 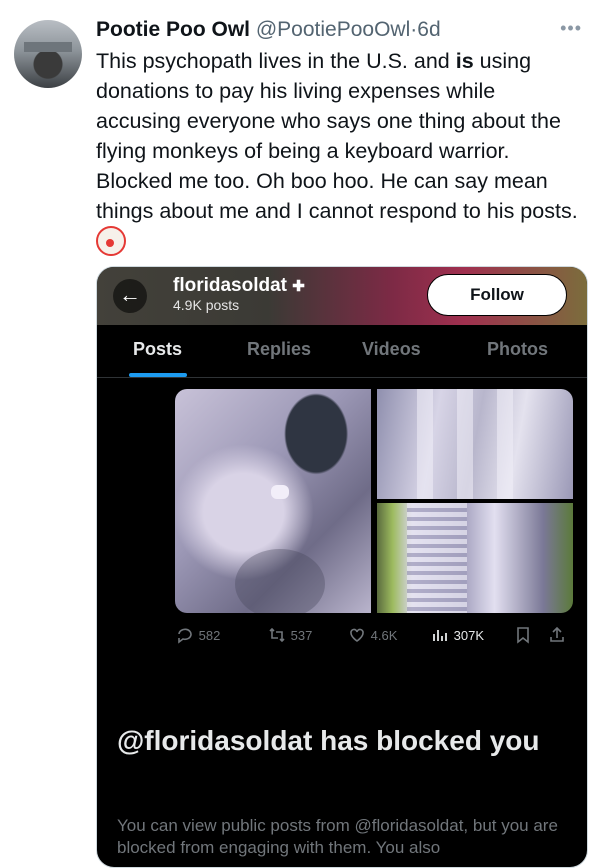 What do you see at coordinates (357, 635) in the screenshot?
I see `heart-icon` at bounding box center [357, 635].